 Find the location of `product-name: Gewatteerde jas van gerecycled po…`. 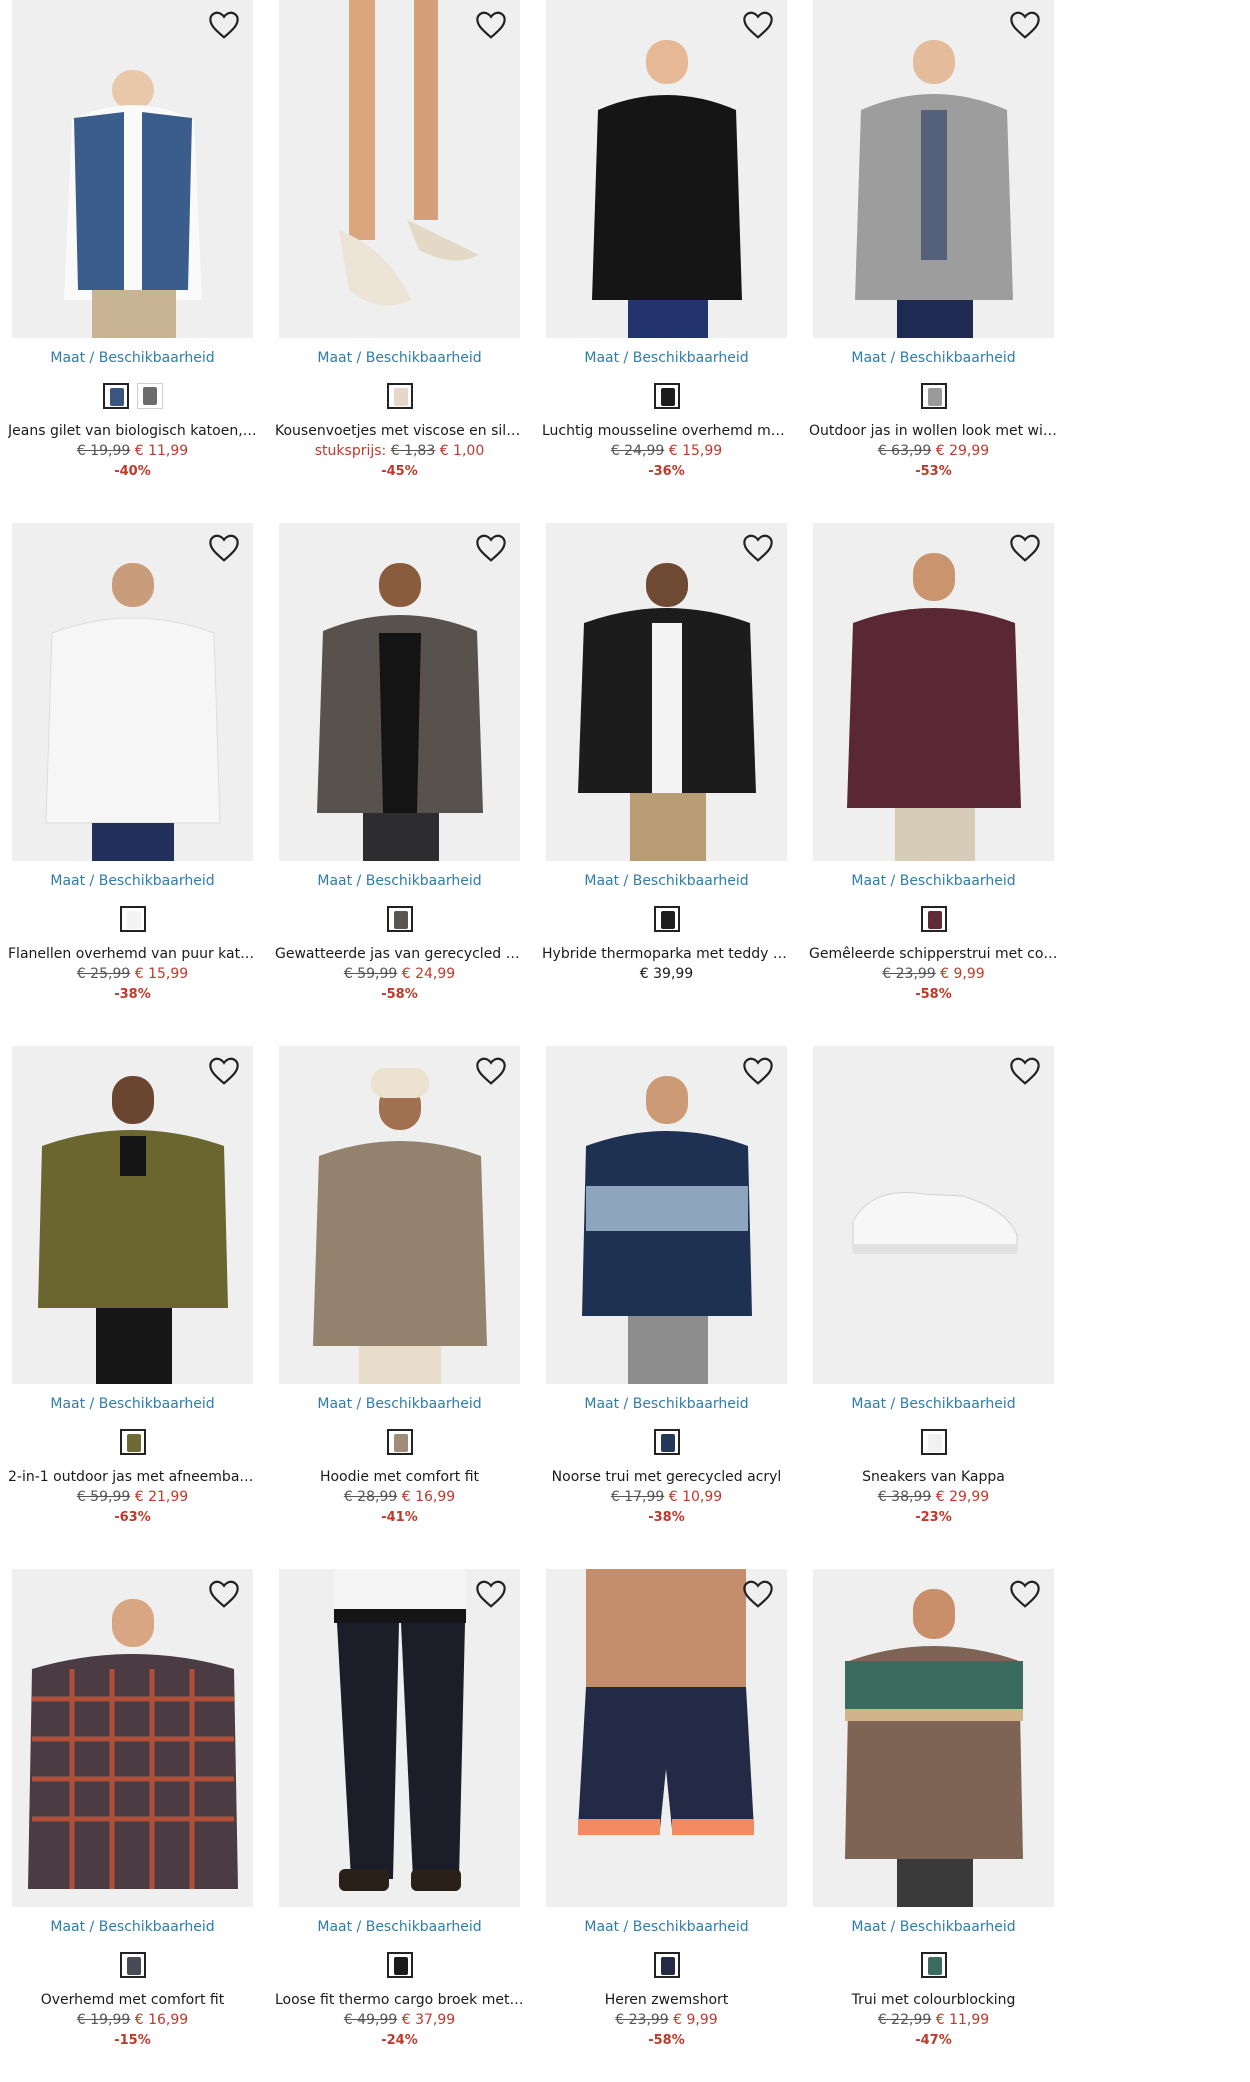

product-name: Gewatteerde jas van gerecycled po… is located at coordinates (399, 954).